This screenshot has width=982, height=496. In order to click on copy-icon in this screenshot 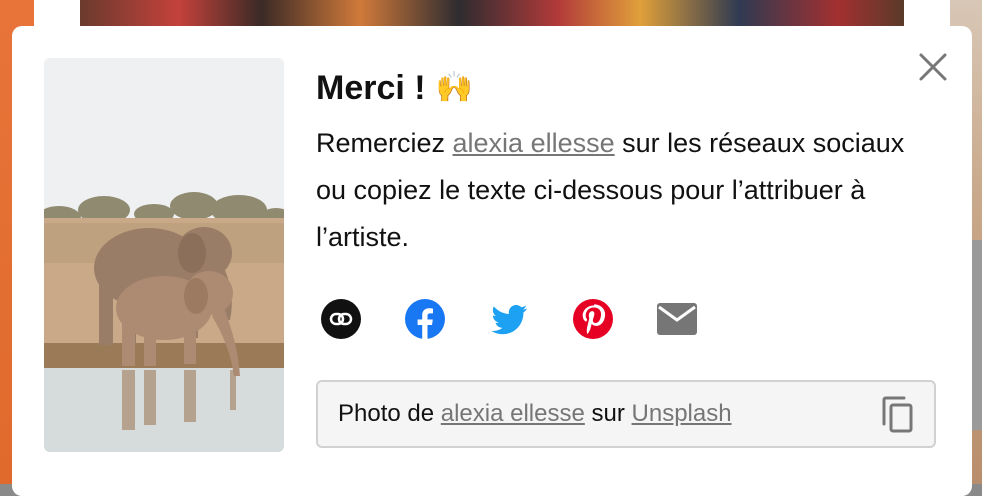, I will do `click(897, 414)`.